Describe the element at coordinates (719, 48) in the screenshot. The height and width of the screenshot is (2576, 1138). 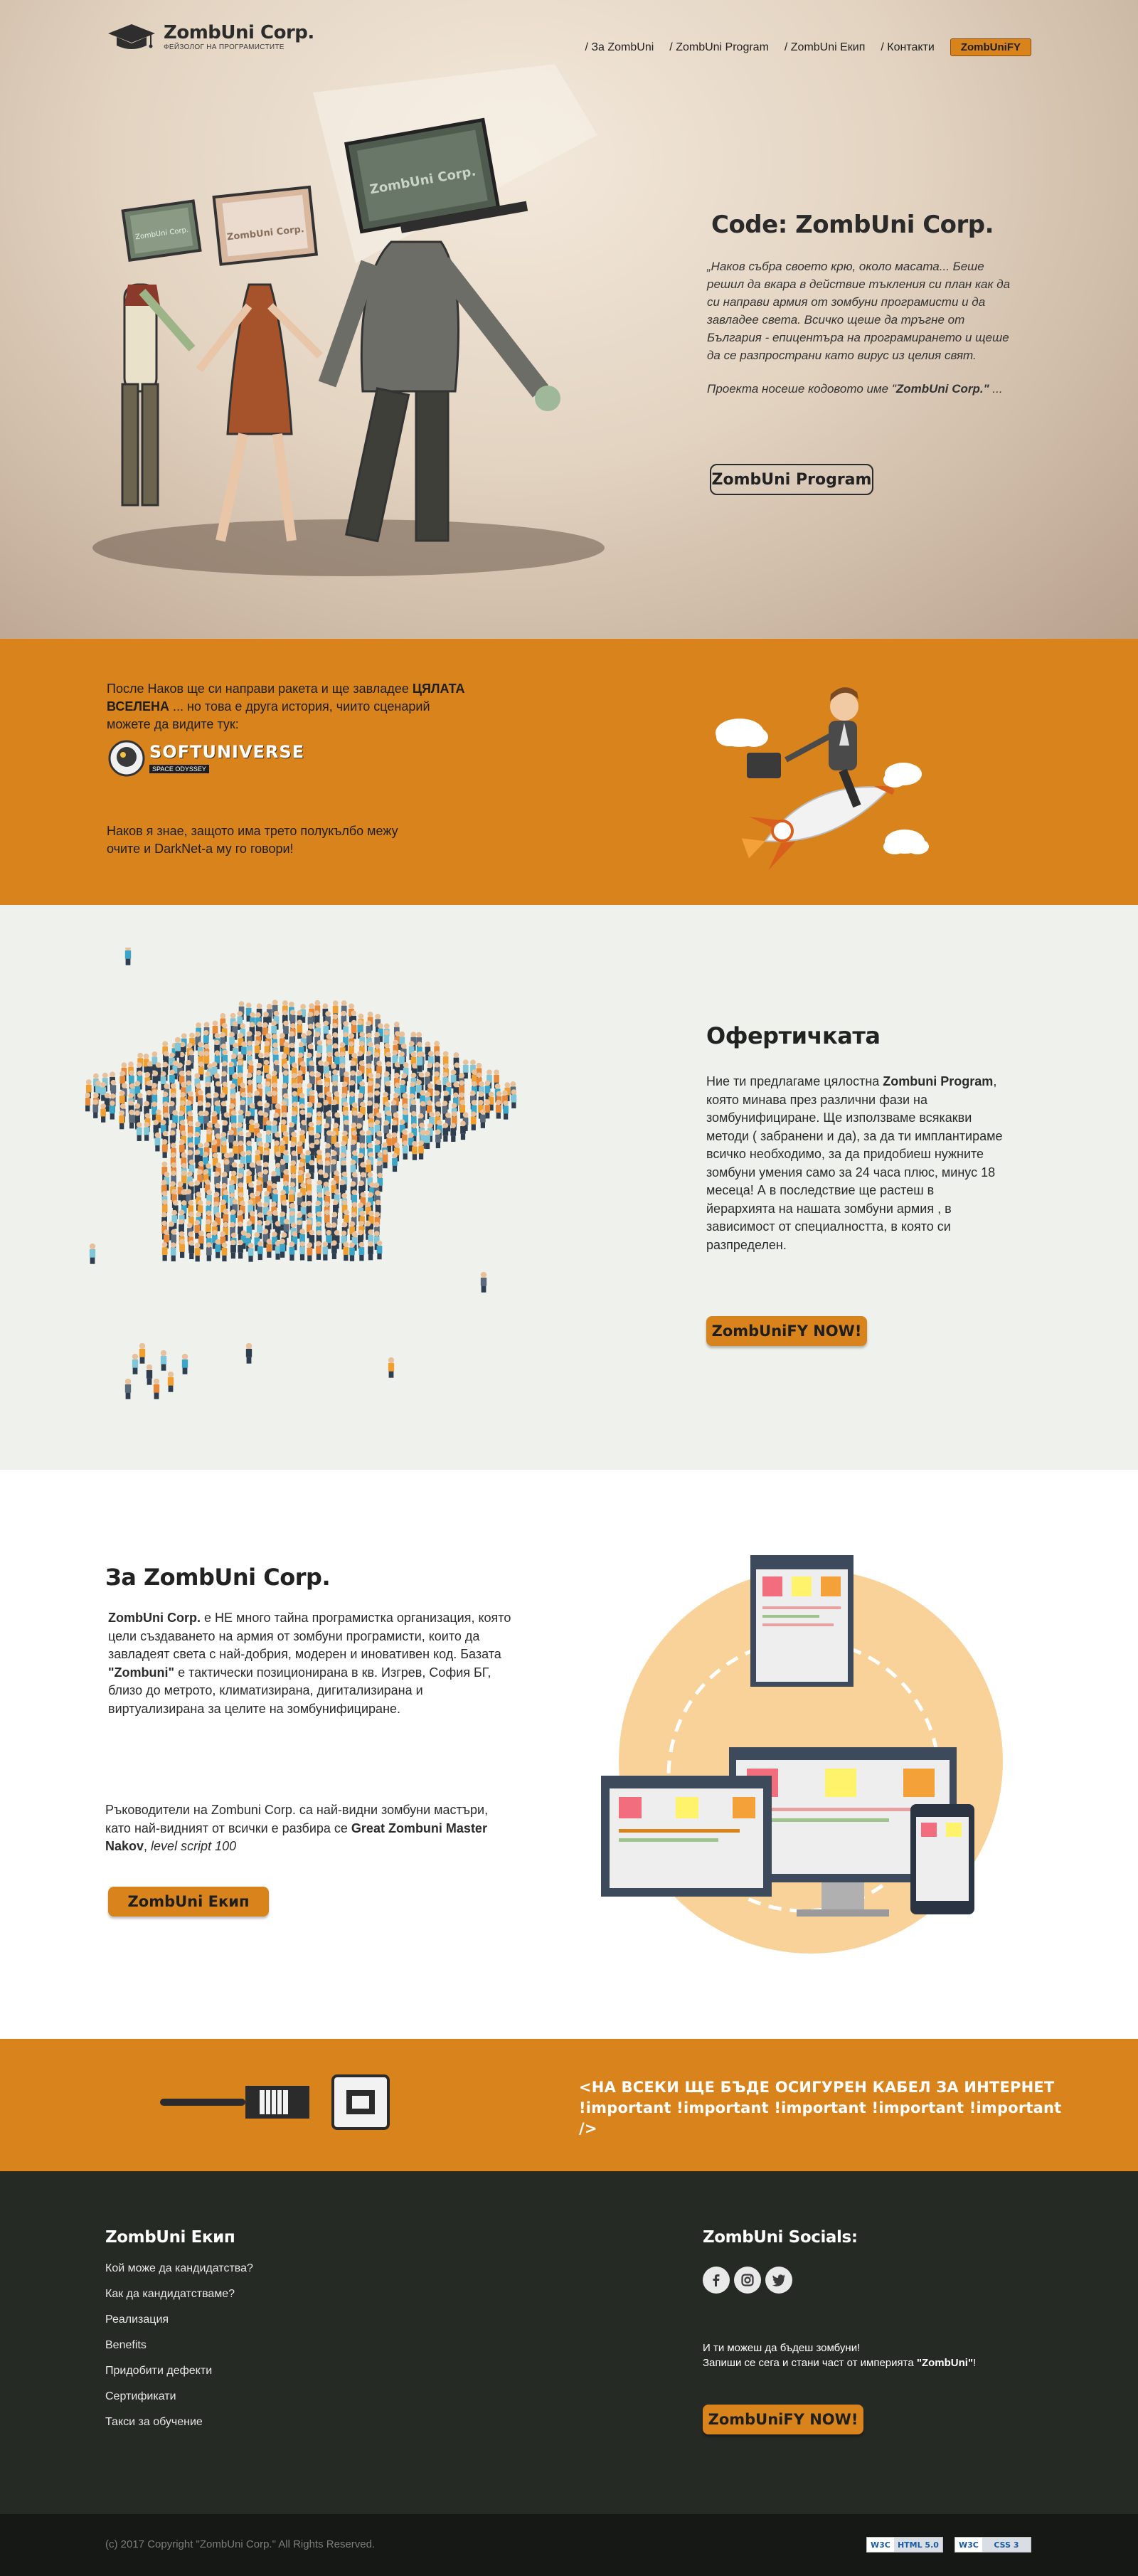
I see `nav-program: / ZombUni Program` at that location.